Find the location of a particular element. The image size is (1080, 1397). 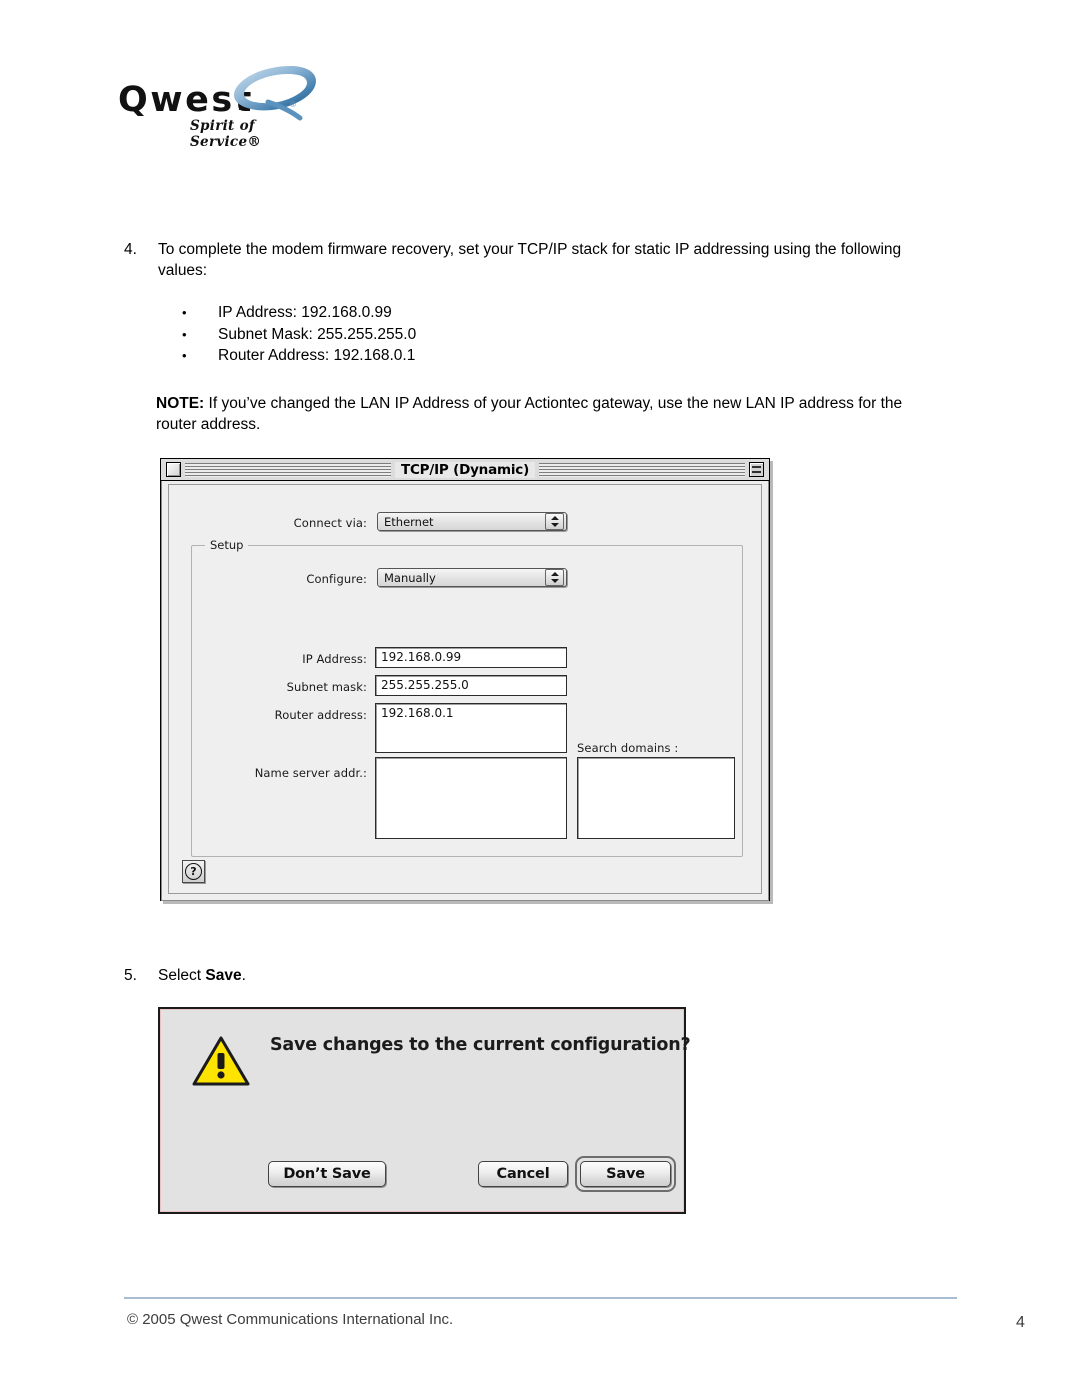

list-item-label: Subnet Mask: 255.255.255.0 is located at coordinates (317, 334).